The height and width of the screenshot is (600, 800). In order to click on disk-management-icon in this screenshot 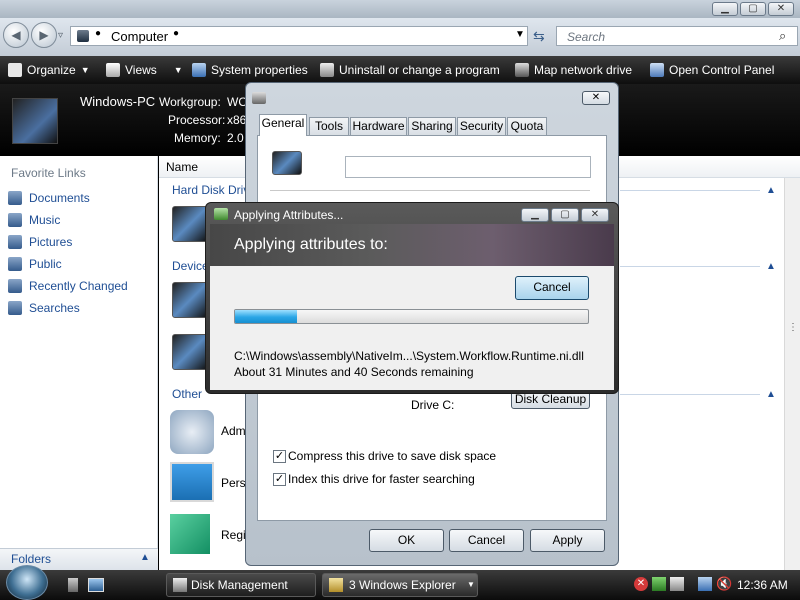, I will do `click(180, 585)`.